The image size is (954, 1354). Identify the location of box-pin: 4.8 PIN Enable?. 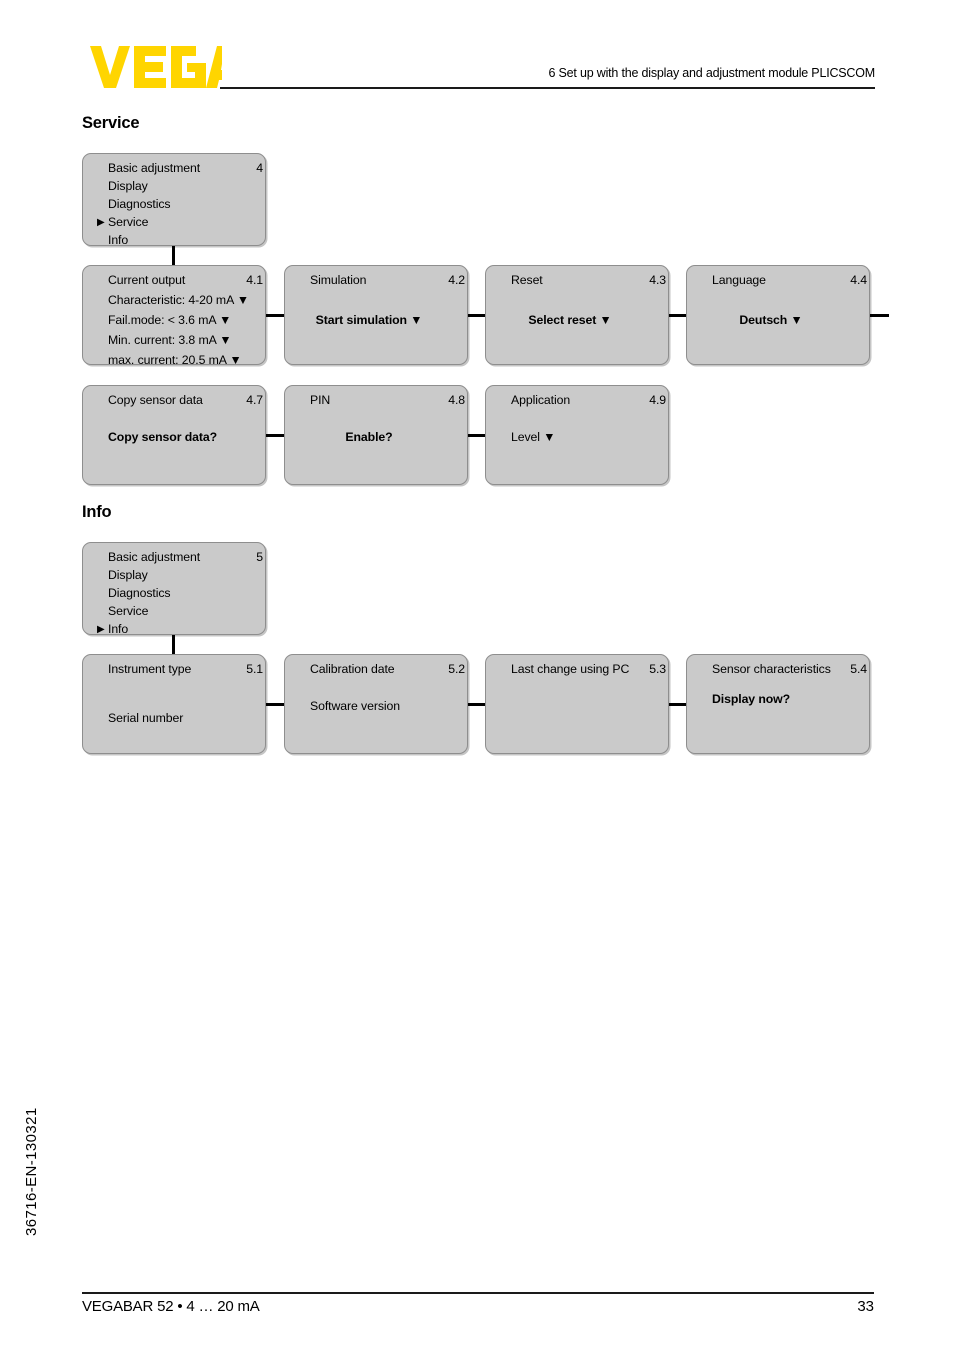
(376, 435).